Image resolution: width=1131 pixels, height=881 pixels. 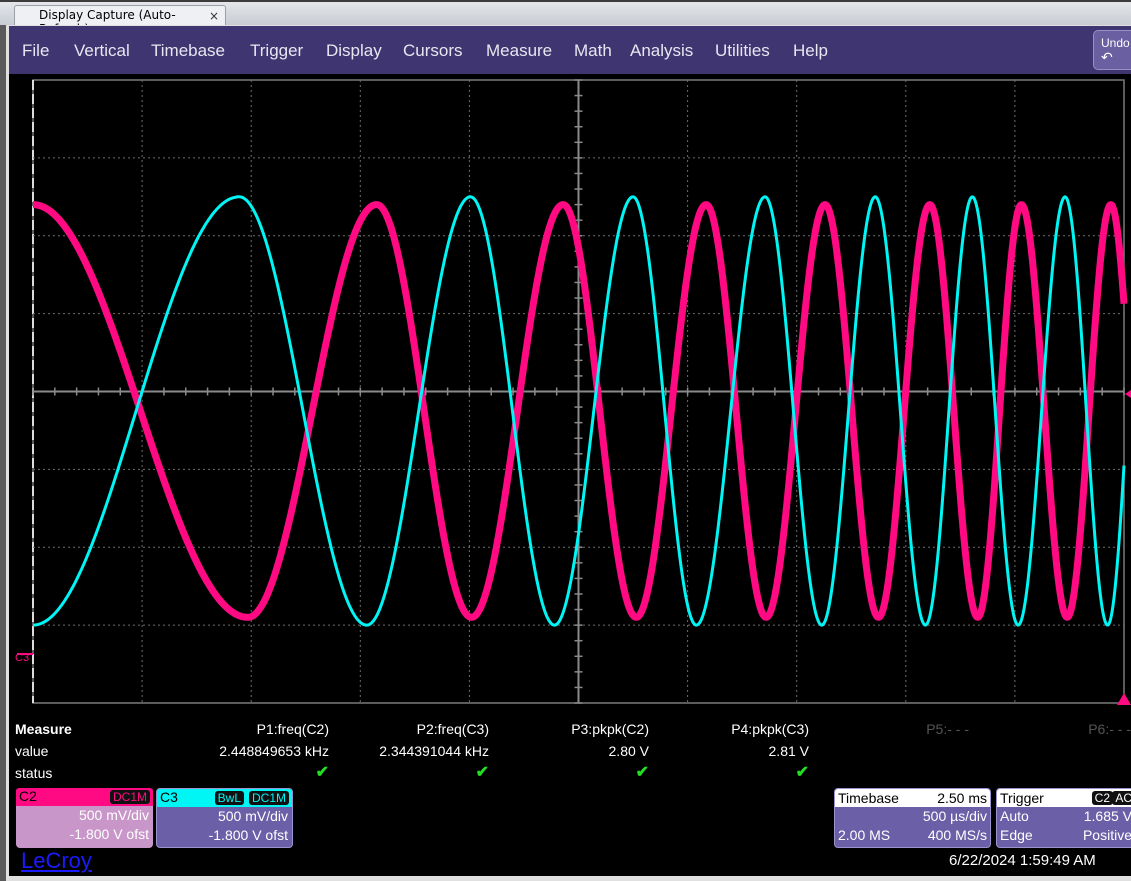 I want to click on menu-trigger: Trigger, so click(x=276, y=51).